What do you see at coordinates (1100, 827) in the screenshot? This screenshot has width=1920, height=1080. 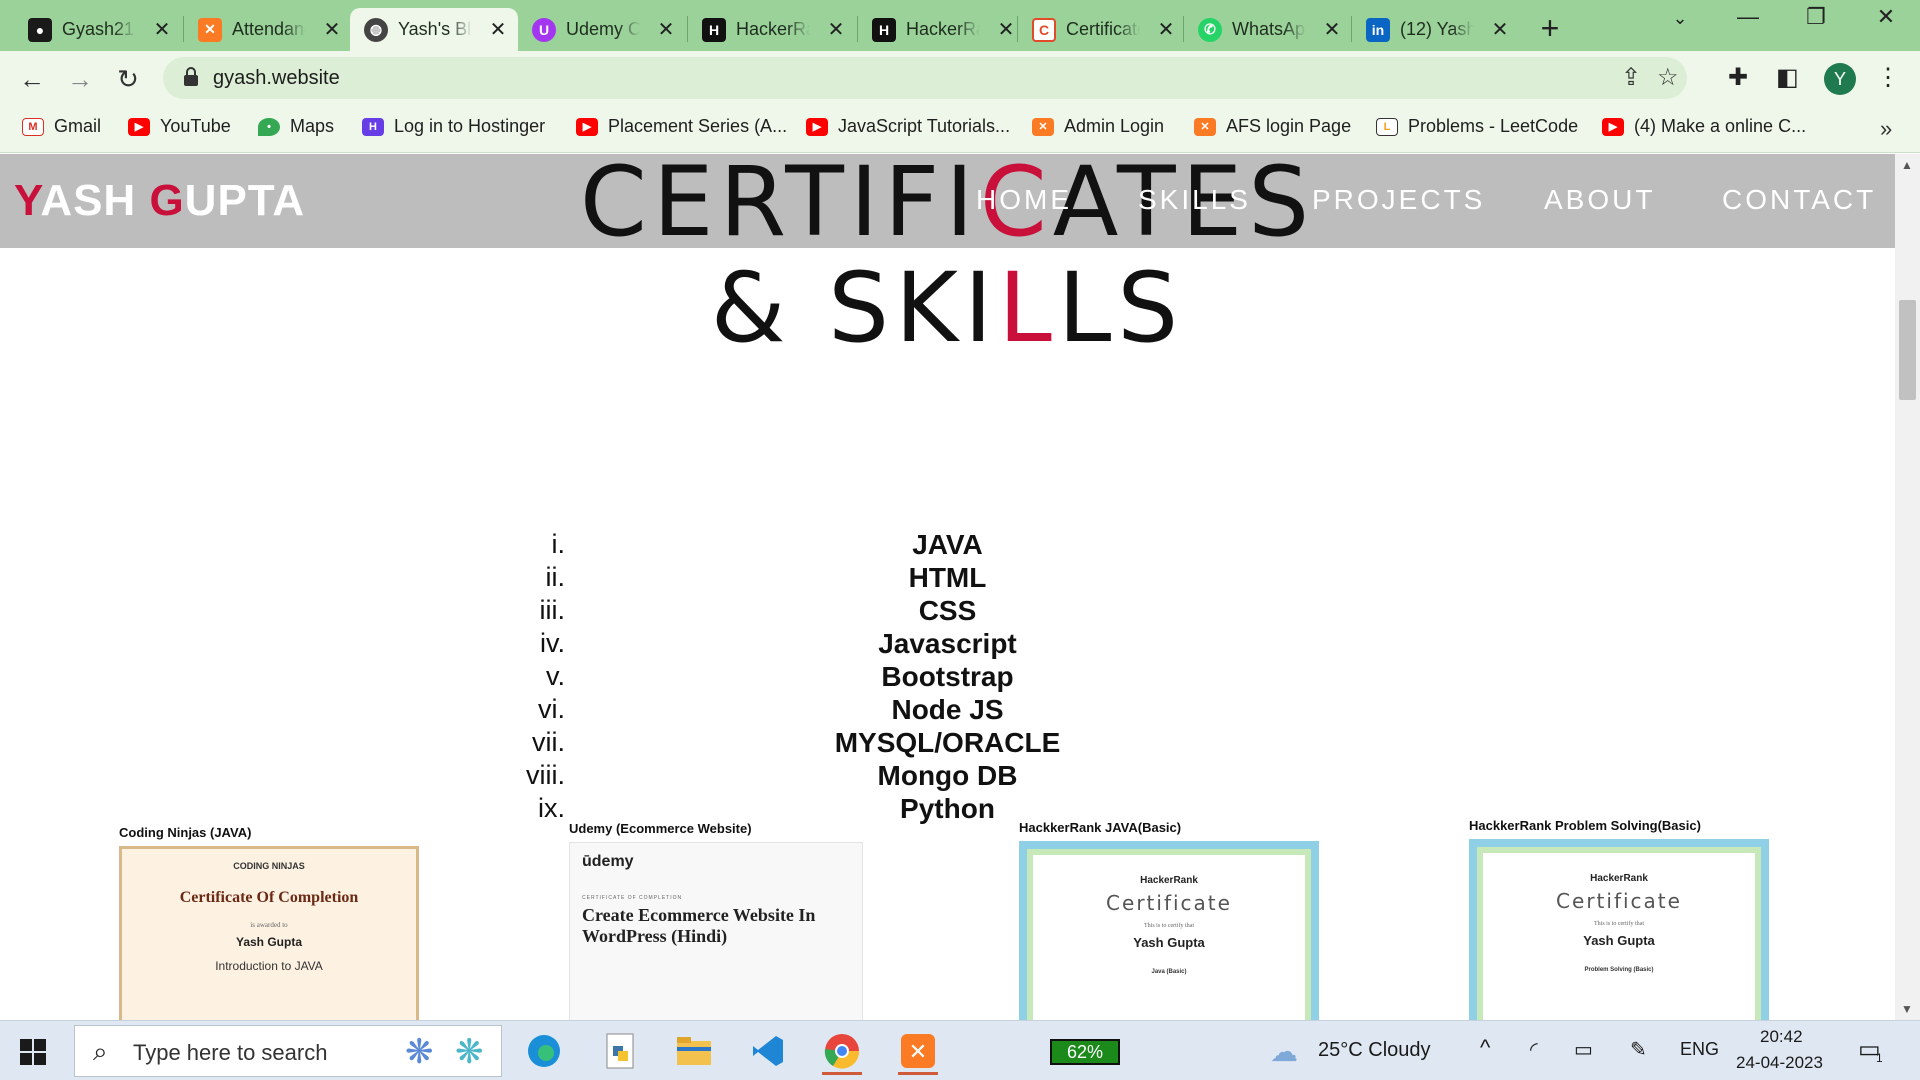 I see `certificate-title: HackkerRank JAVA(Basic)` at bounding box center [1100, 827].